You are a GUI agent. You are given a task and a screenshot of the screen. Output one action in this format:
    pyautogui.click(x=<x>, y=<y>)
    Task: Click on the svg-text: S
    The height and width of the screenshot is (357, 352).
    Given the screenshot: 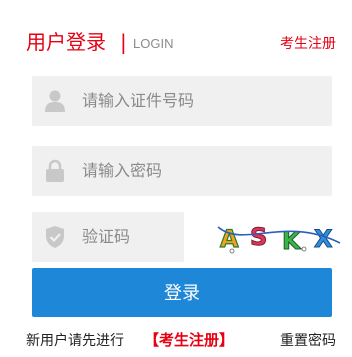 What is the action you would take?
    pyautogui.click(x=258, y=237)
    